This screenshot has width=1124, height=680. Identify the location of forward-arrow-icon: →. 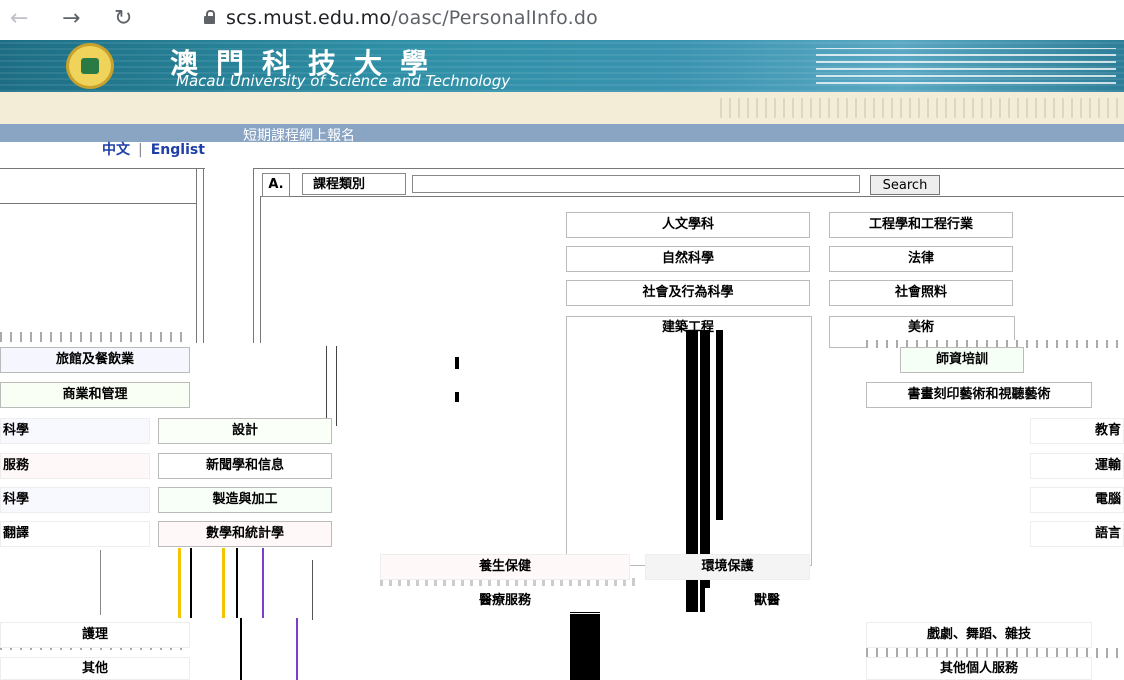
(71, 19).